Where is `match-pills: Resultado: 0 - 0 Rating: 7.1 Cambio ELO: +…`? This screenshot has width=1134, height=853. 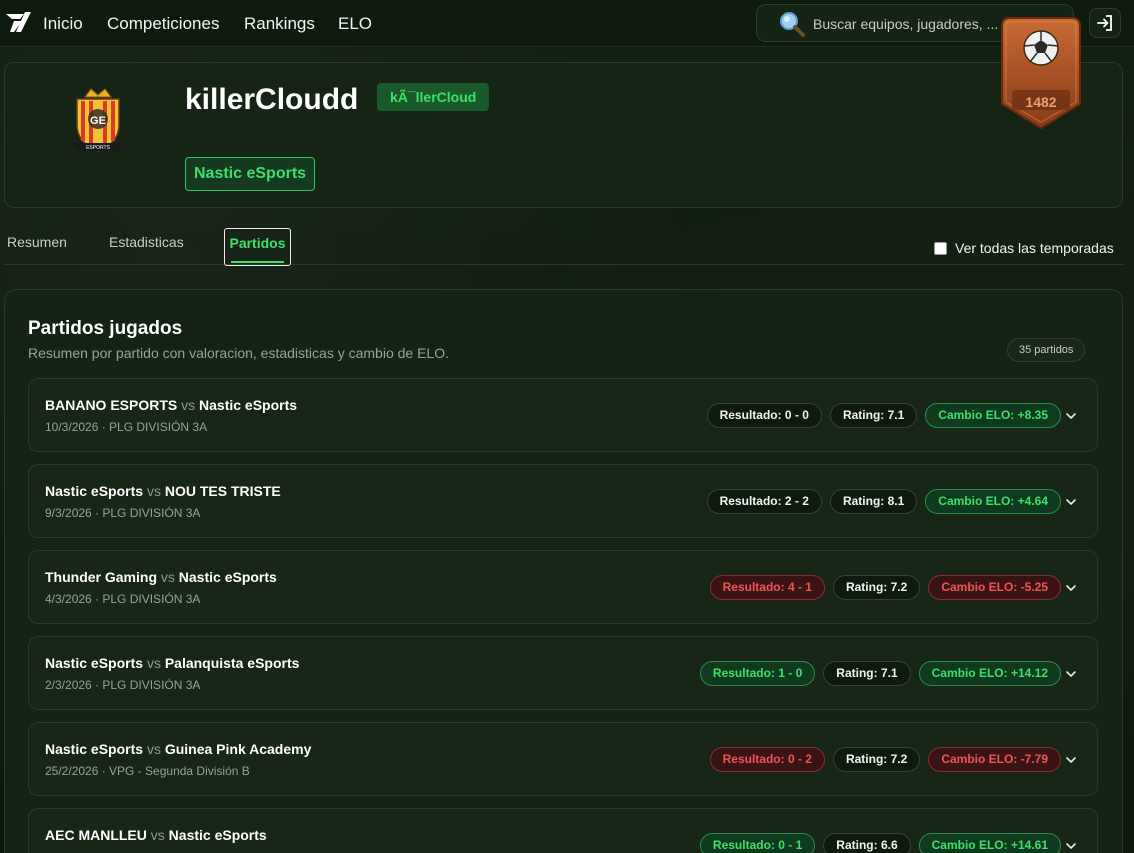 match-pills: Resultado: 0 - 0 Rating: 7.1 Cambio ELO: +… is located at coordinates (891, 415).